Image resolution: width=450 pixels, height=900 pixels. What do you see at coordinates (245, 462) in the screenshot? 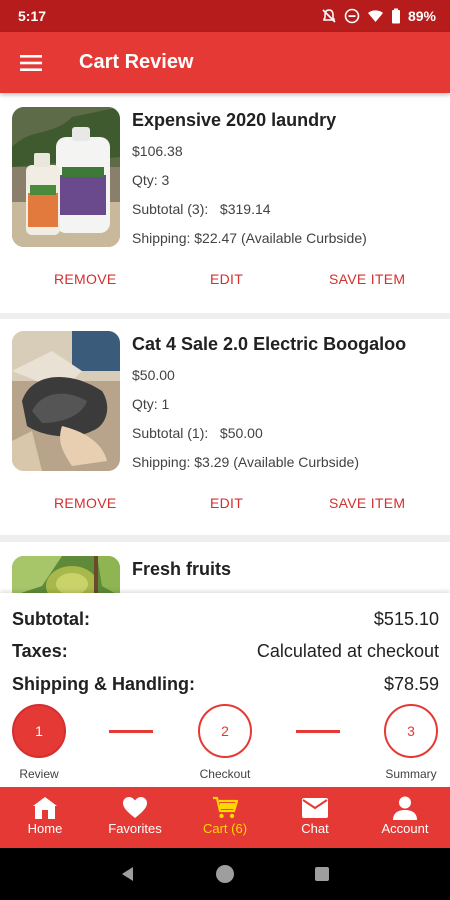
I see `item-shipping: Shipping: $3.29 (Available Curbside)` at bounding box center [245, 462].